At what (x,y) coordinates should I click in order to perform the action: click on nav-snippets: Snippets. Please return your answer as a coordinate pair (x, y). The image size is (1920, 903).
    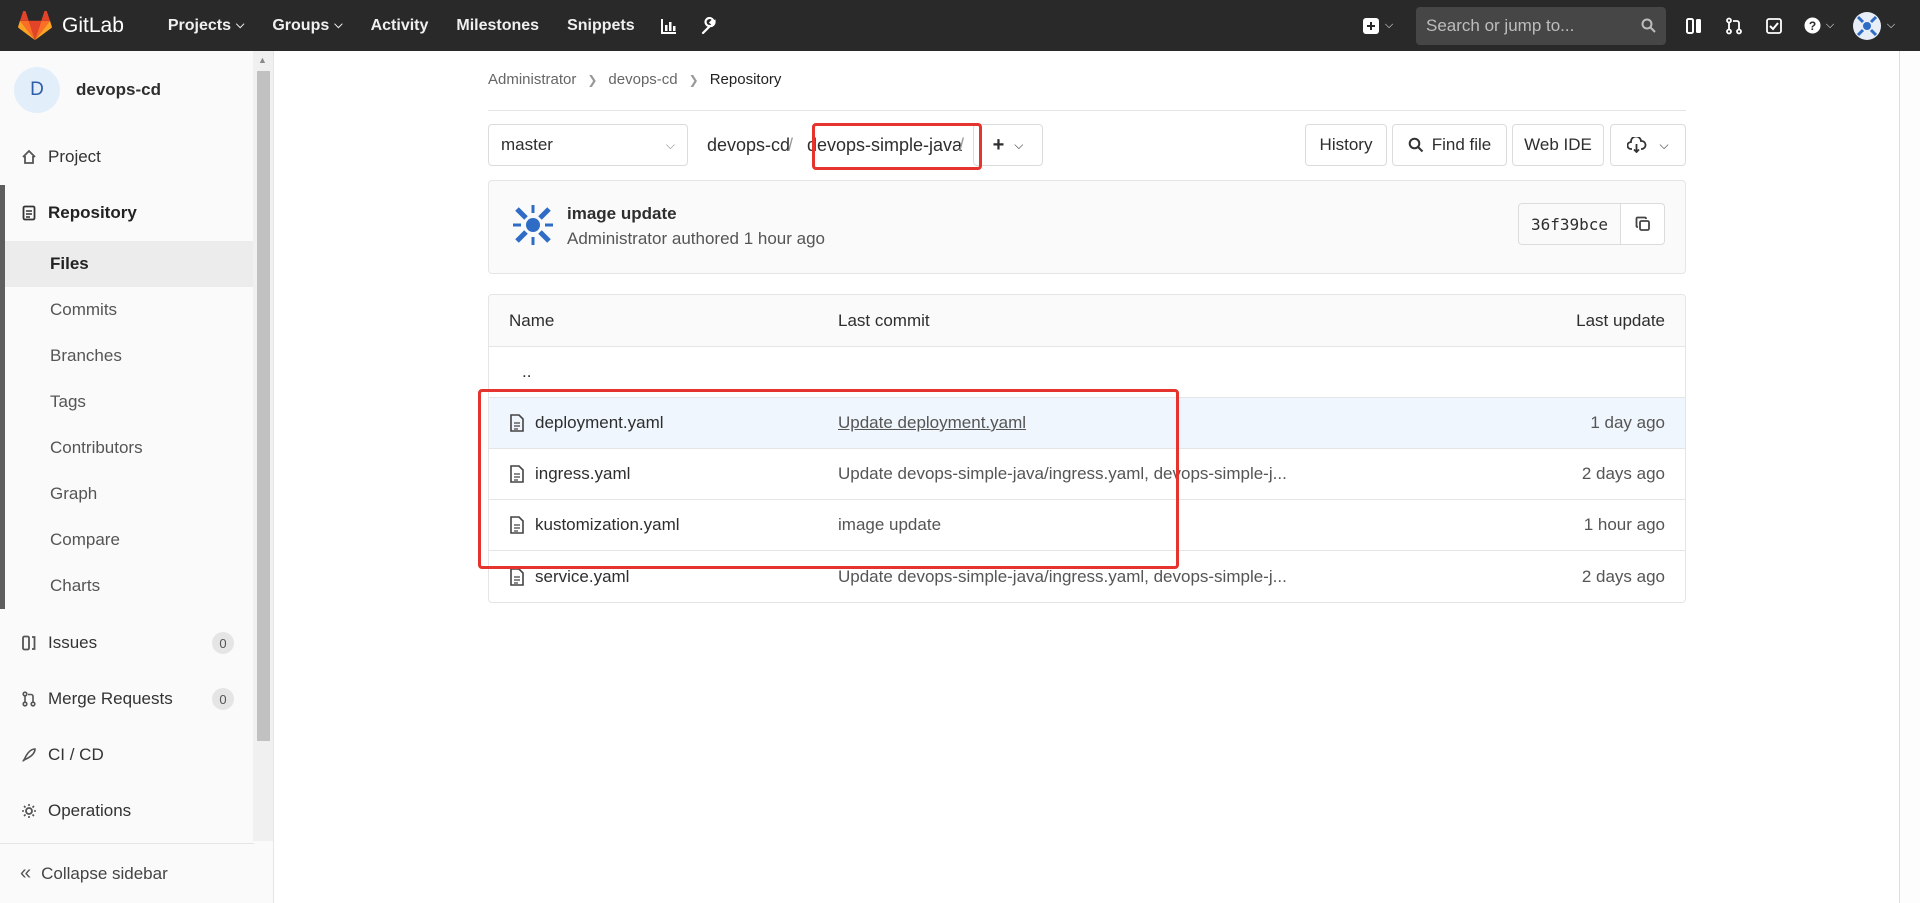
    Looking at the image, I should click on (601, 26).